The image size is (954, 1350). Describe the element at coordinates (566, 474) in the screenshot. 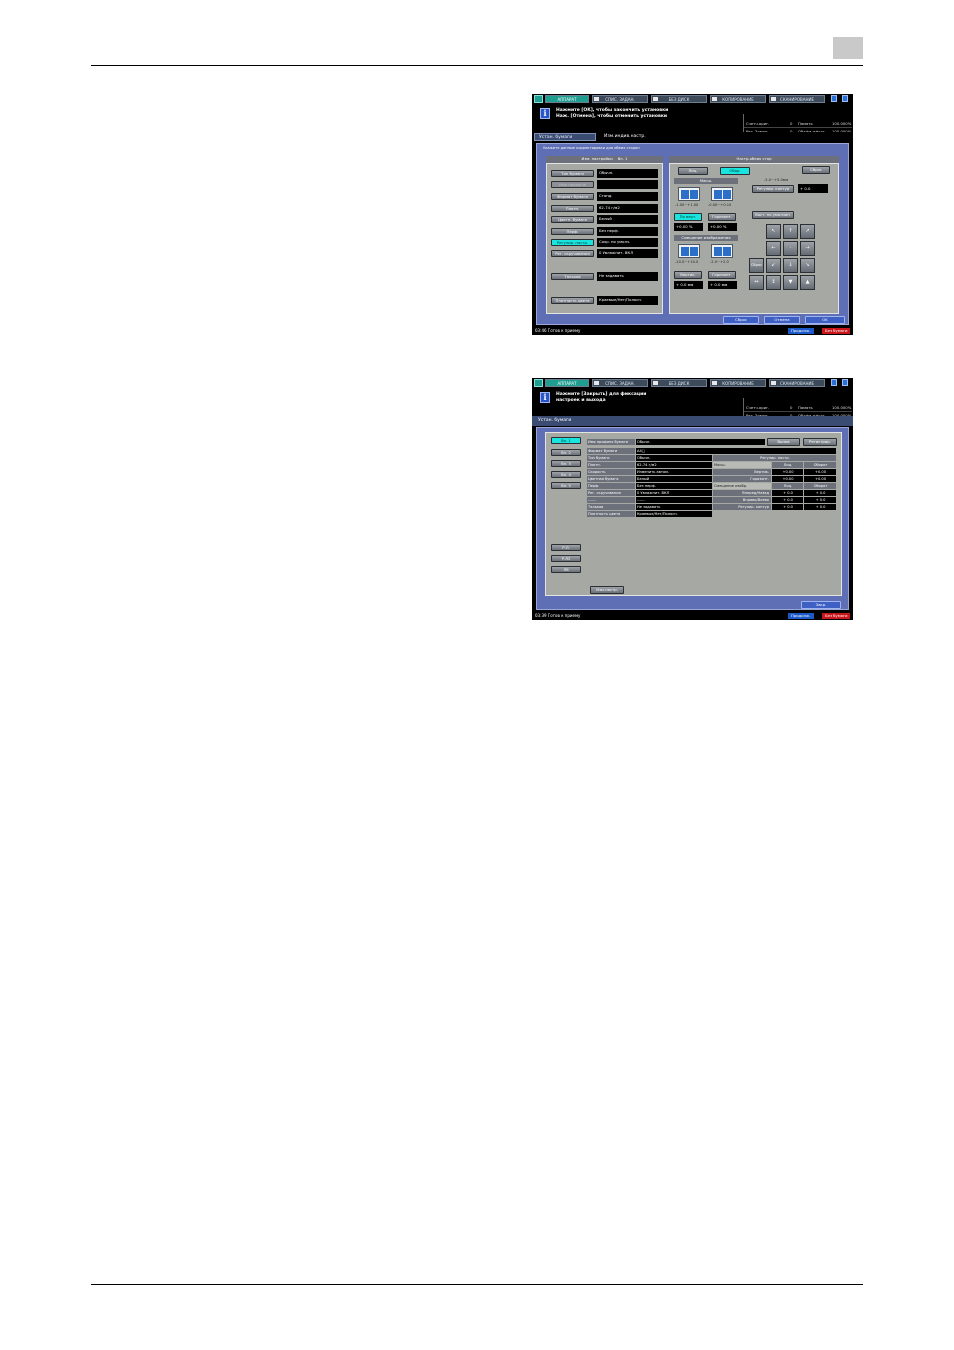

I see `tray-4-button: Вл. 4` at that location.